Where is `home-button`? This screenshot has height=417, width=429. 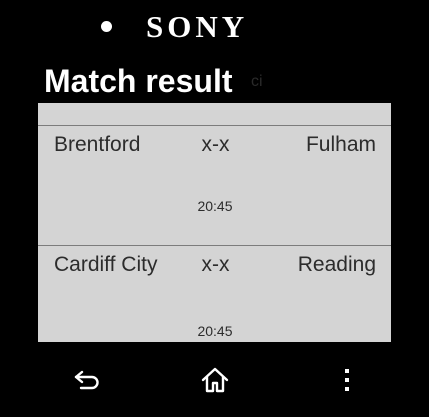
home-button is located at coordinates (215, 380).